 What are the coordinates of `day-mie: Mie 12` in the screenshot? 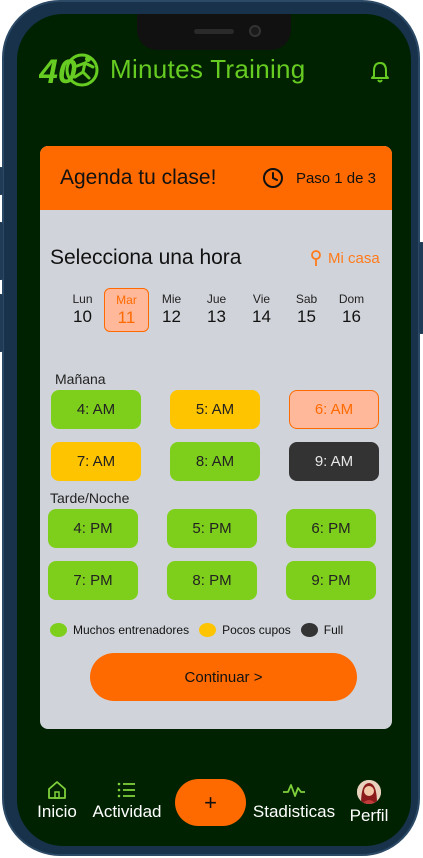 It's located at (171, 310).